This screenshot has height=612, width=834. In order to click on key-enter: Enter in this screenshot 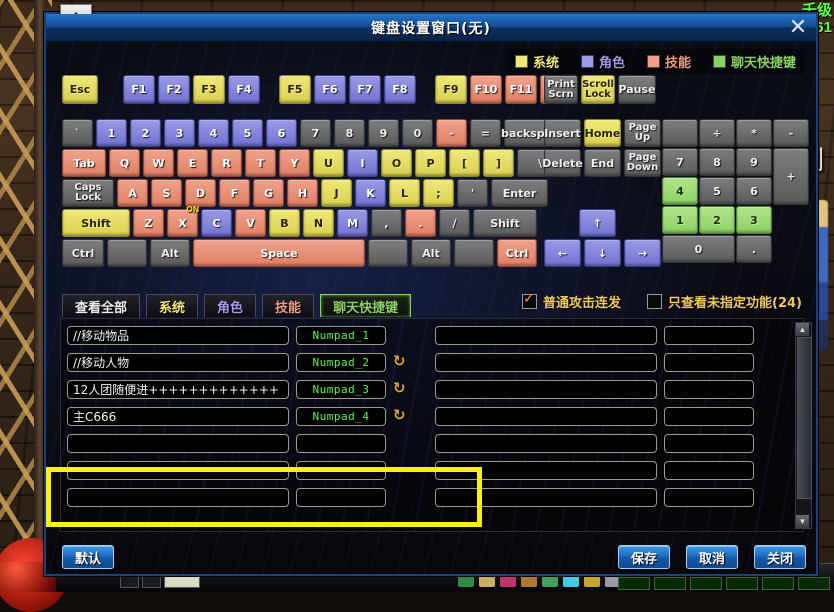, I will do `click(519, 193)`.